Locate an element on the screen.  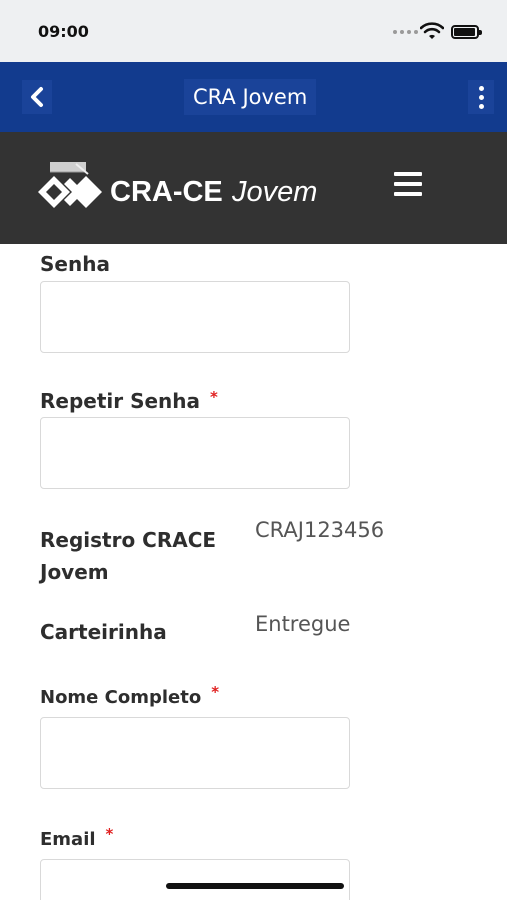
carteirinha-label: Carteirinha is located at coordinates (103, 632).